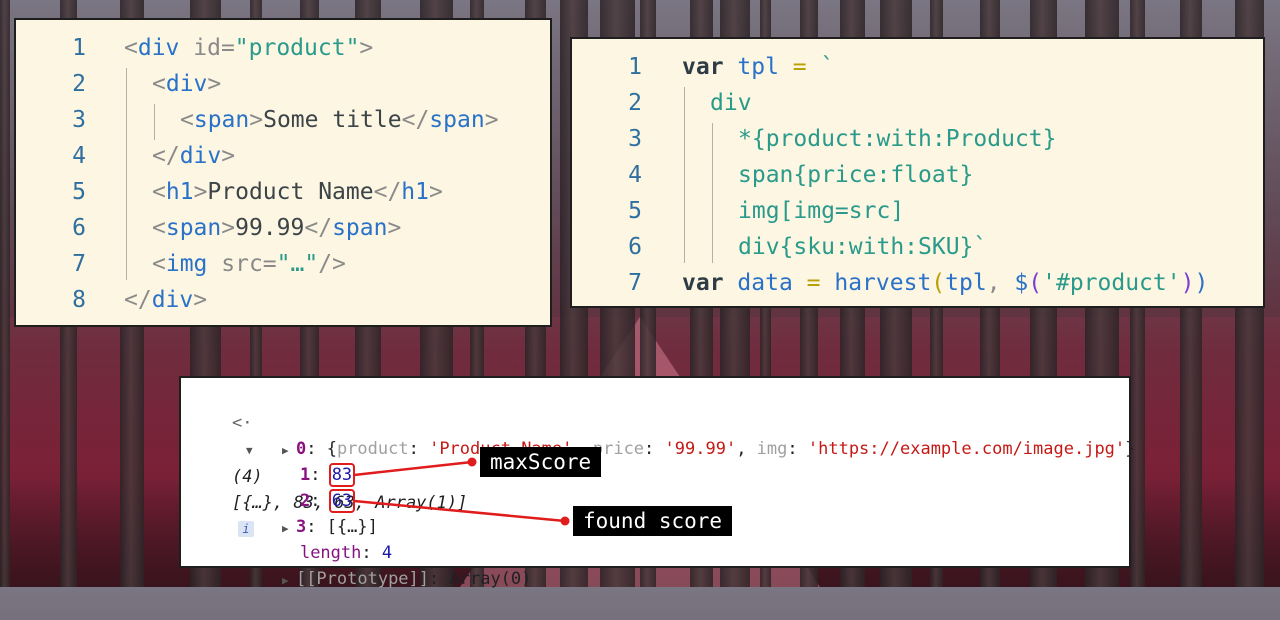  I want to click on annotation-lines, so click(462, 491).